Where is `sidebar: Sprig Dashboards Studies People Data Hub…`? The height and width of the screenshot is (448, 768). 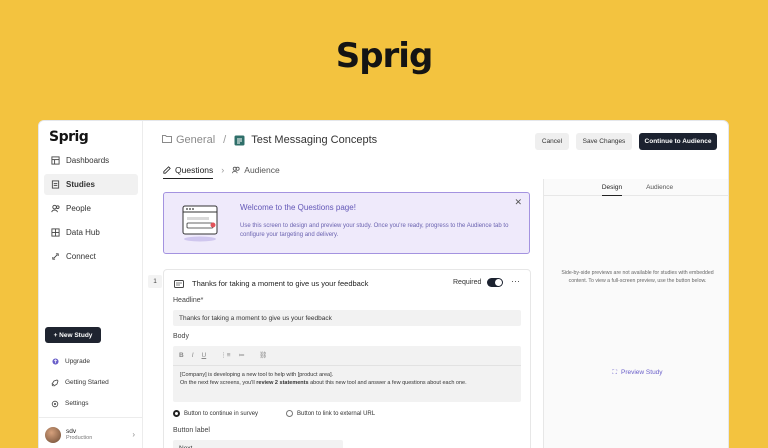 sidebar: Sprig Dashboards Studies People Data Hub… is located at coordinates (91, 284).